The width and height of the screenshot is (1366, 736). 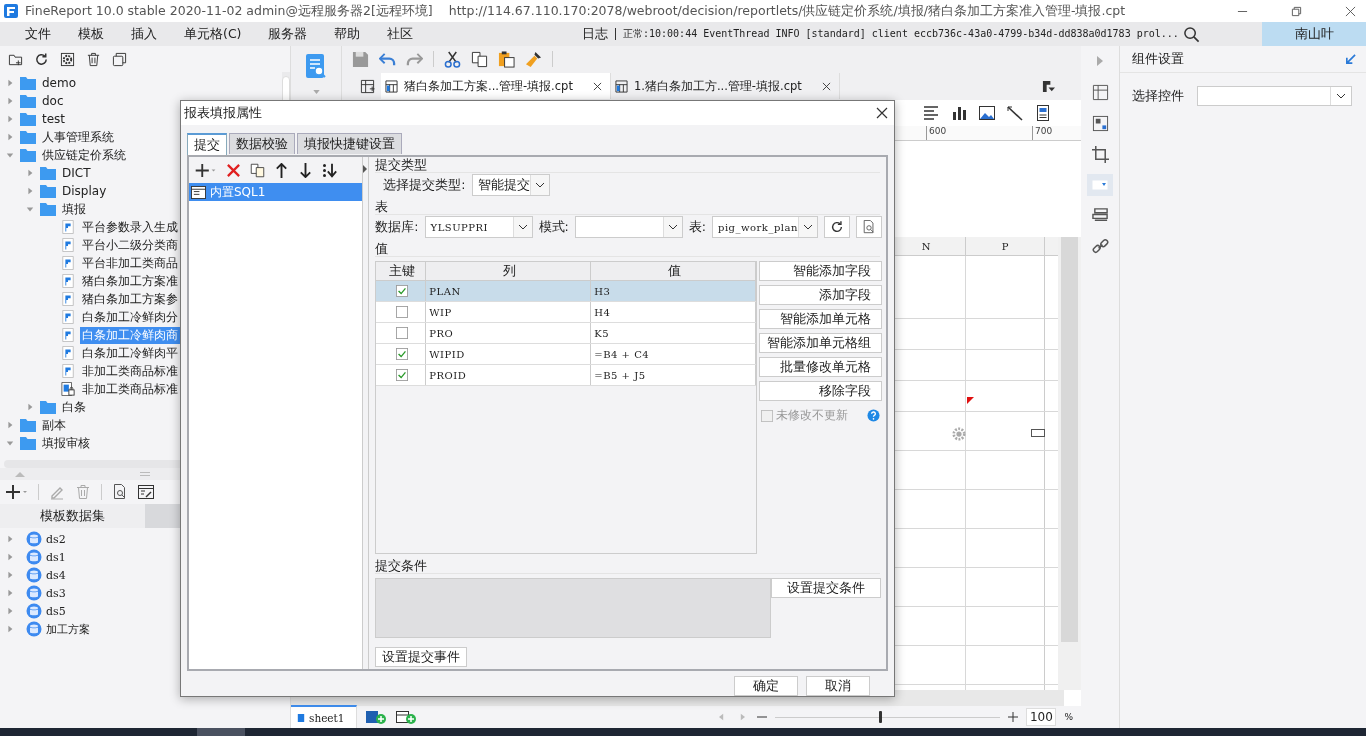 What do you see at coordinates (56, 557) in the screenshot?
I see `dataset-item: ds1` at bounding box center [56, 557].